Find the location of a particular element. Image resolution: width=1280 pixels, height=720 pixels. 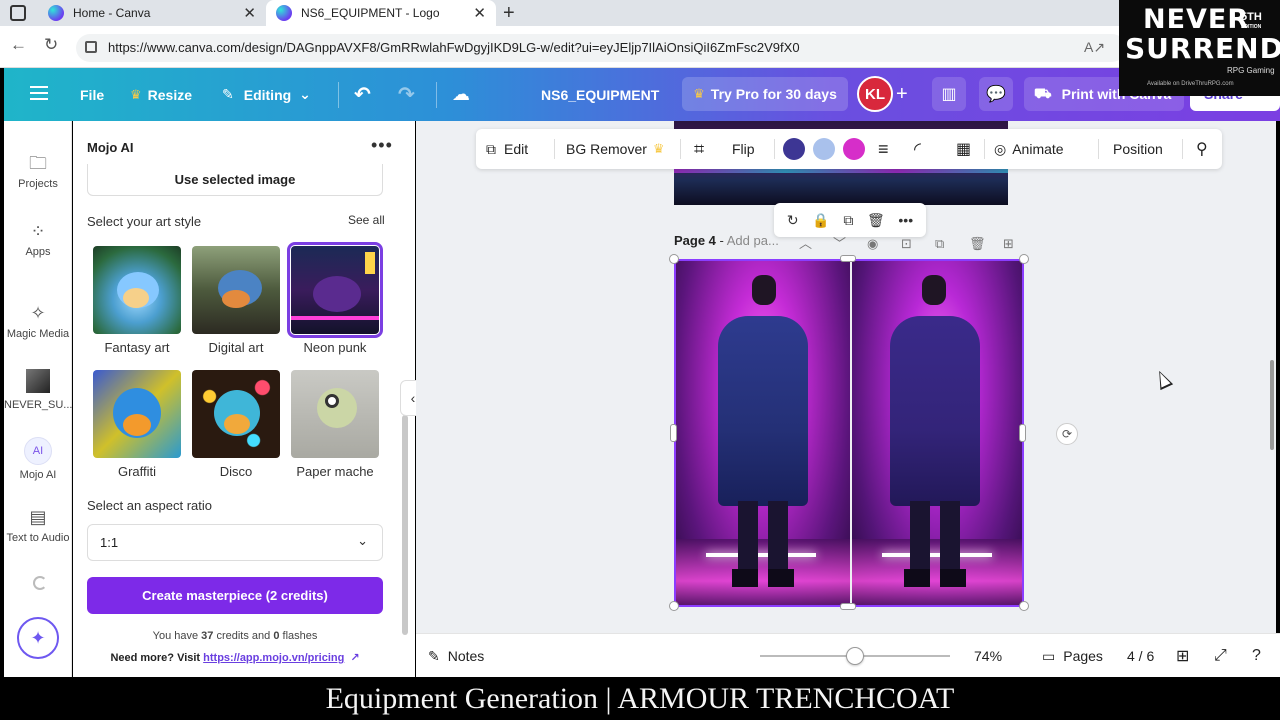

rail-projects: 🗀 Projects is located at coordinates (38, 171).